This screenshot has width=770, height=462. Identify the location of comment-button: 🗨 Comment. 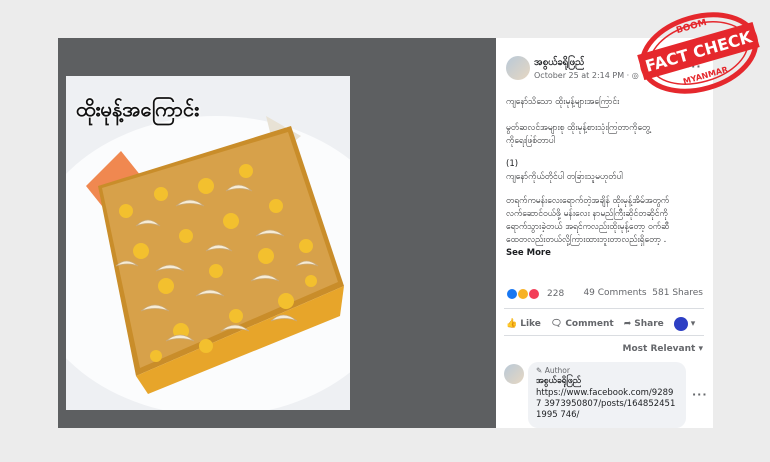
(582, 324).